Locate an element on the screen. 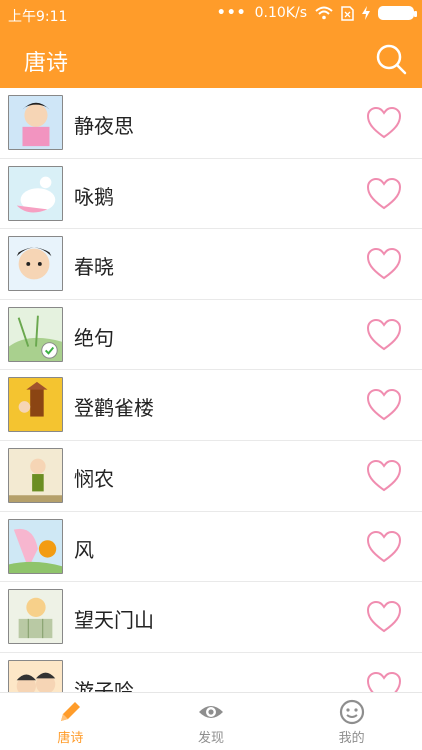 The image size is (422, 750). tab-label: 我的 is located at coordinates (351, 738).